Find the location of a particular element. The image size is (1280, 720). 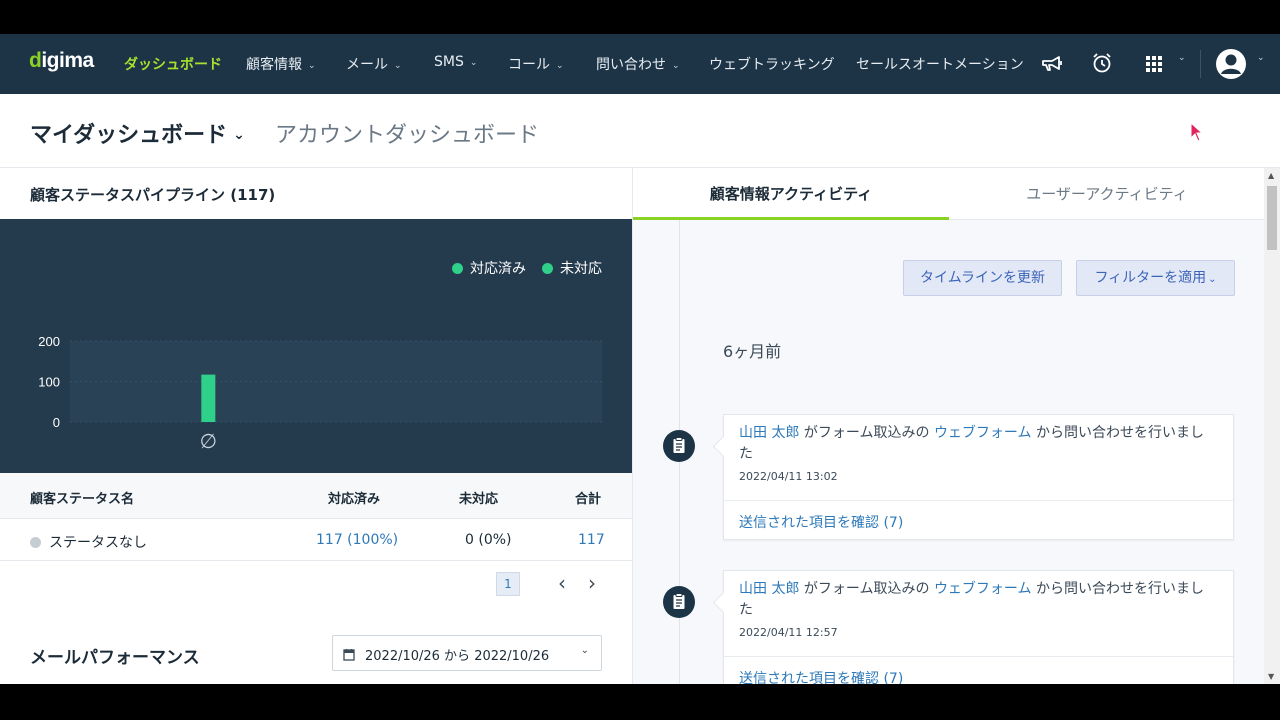

activity-tabs: 顧客情報アクティビティ ユーザーアクティビティ is located at coordinates (949, 194).